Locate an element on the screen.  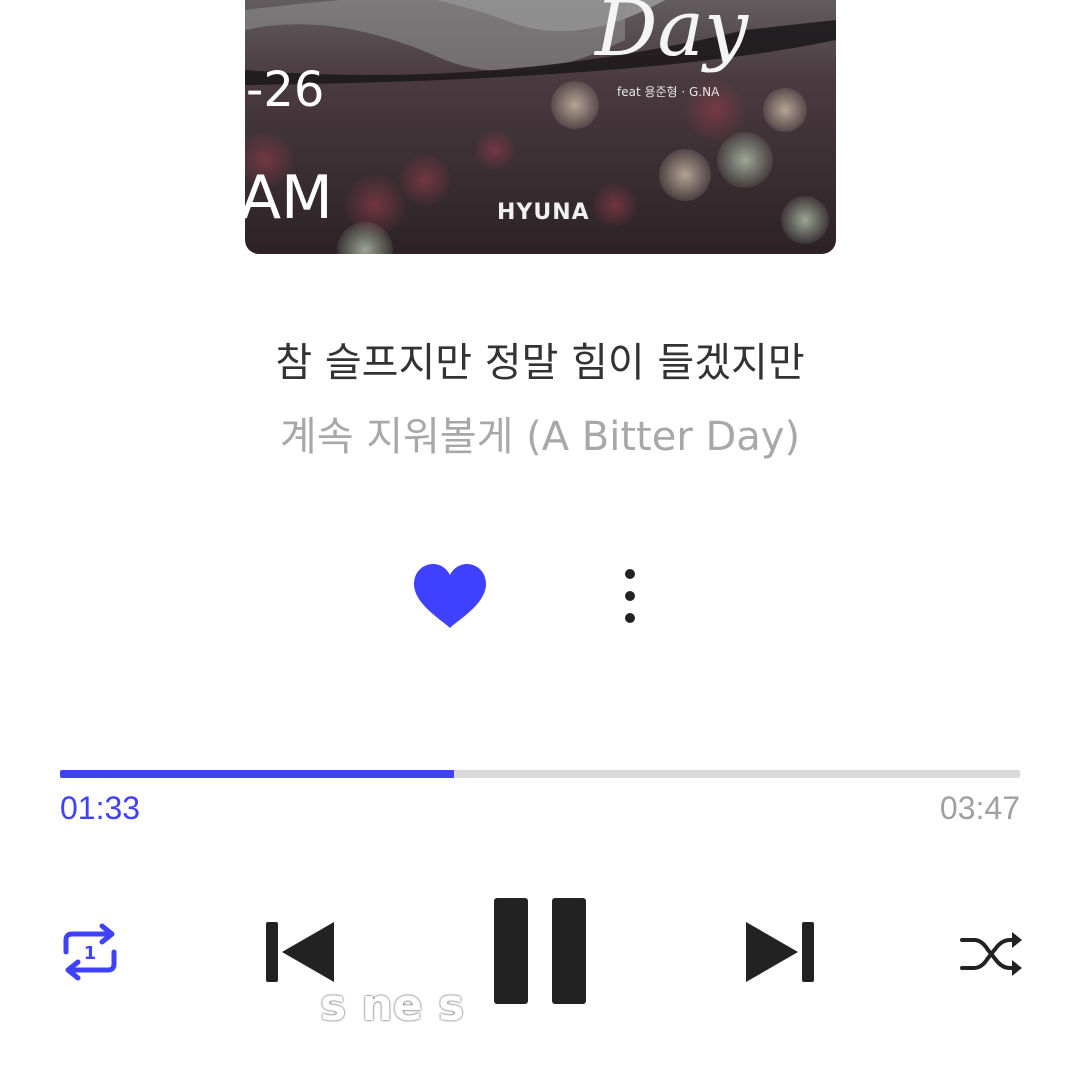
current-lyric-line: 참 슬프지만 정말 힘이 들겠지만 is located at coordinates (540, 363).